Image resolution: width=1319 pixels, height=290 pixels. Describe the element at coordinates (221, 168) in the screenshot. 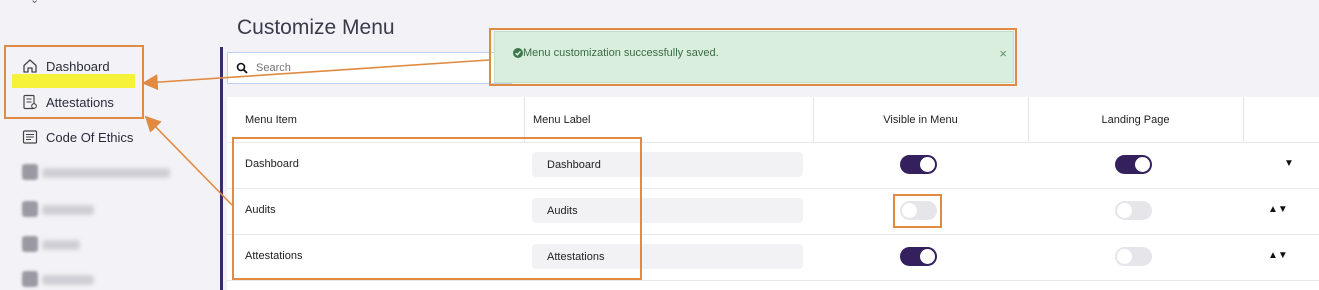

I see `content-divider` at that location.